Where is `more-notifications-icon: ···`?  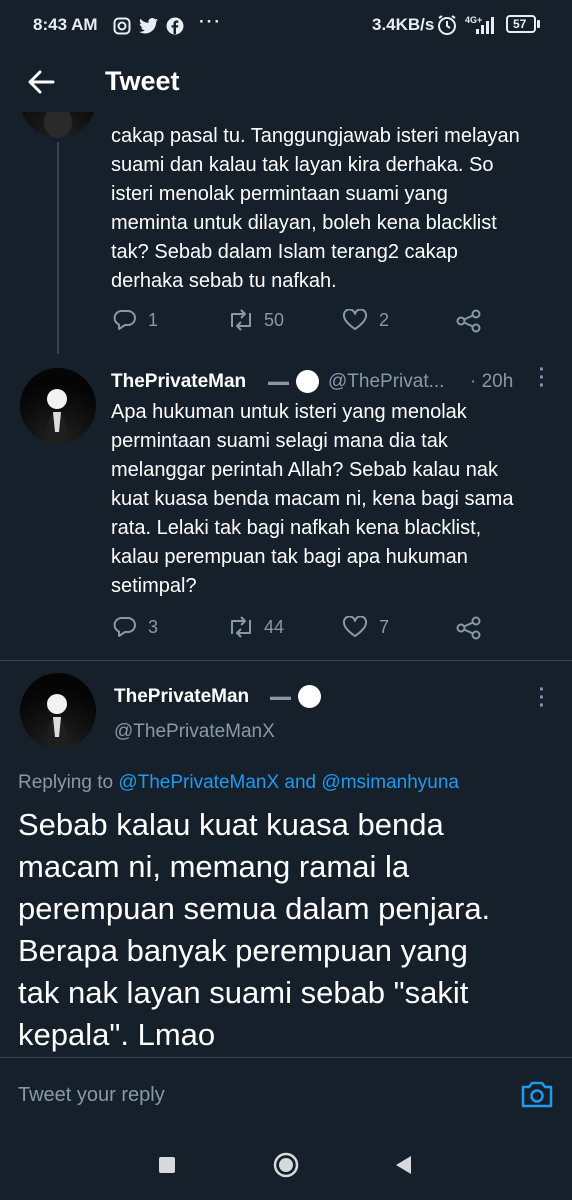
more-notifications-icon: ··· is located at coordinates (210, 21).